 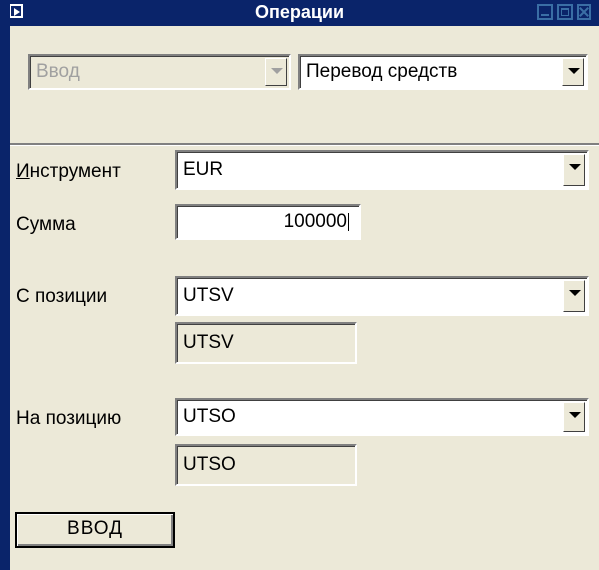 I want to click on submit-button: ВВОД, so click(x=95, y=530).